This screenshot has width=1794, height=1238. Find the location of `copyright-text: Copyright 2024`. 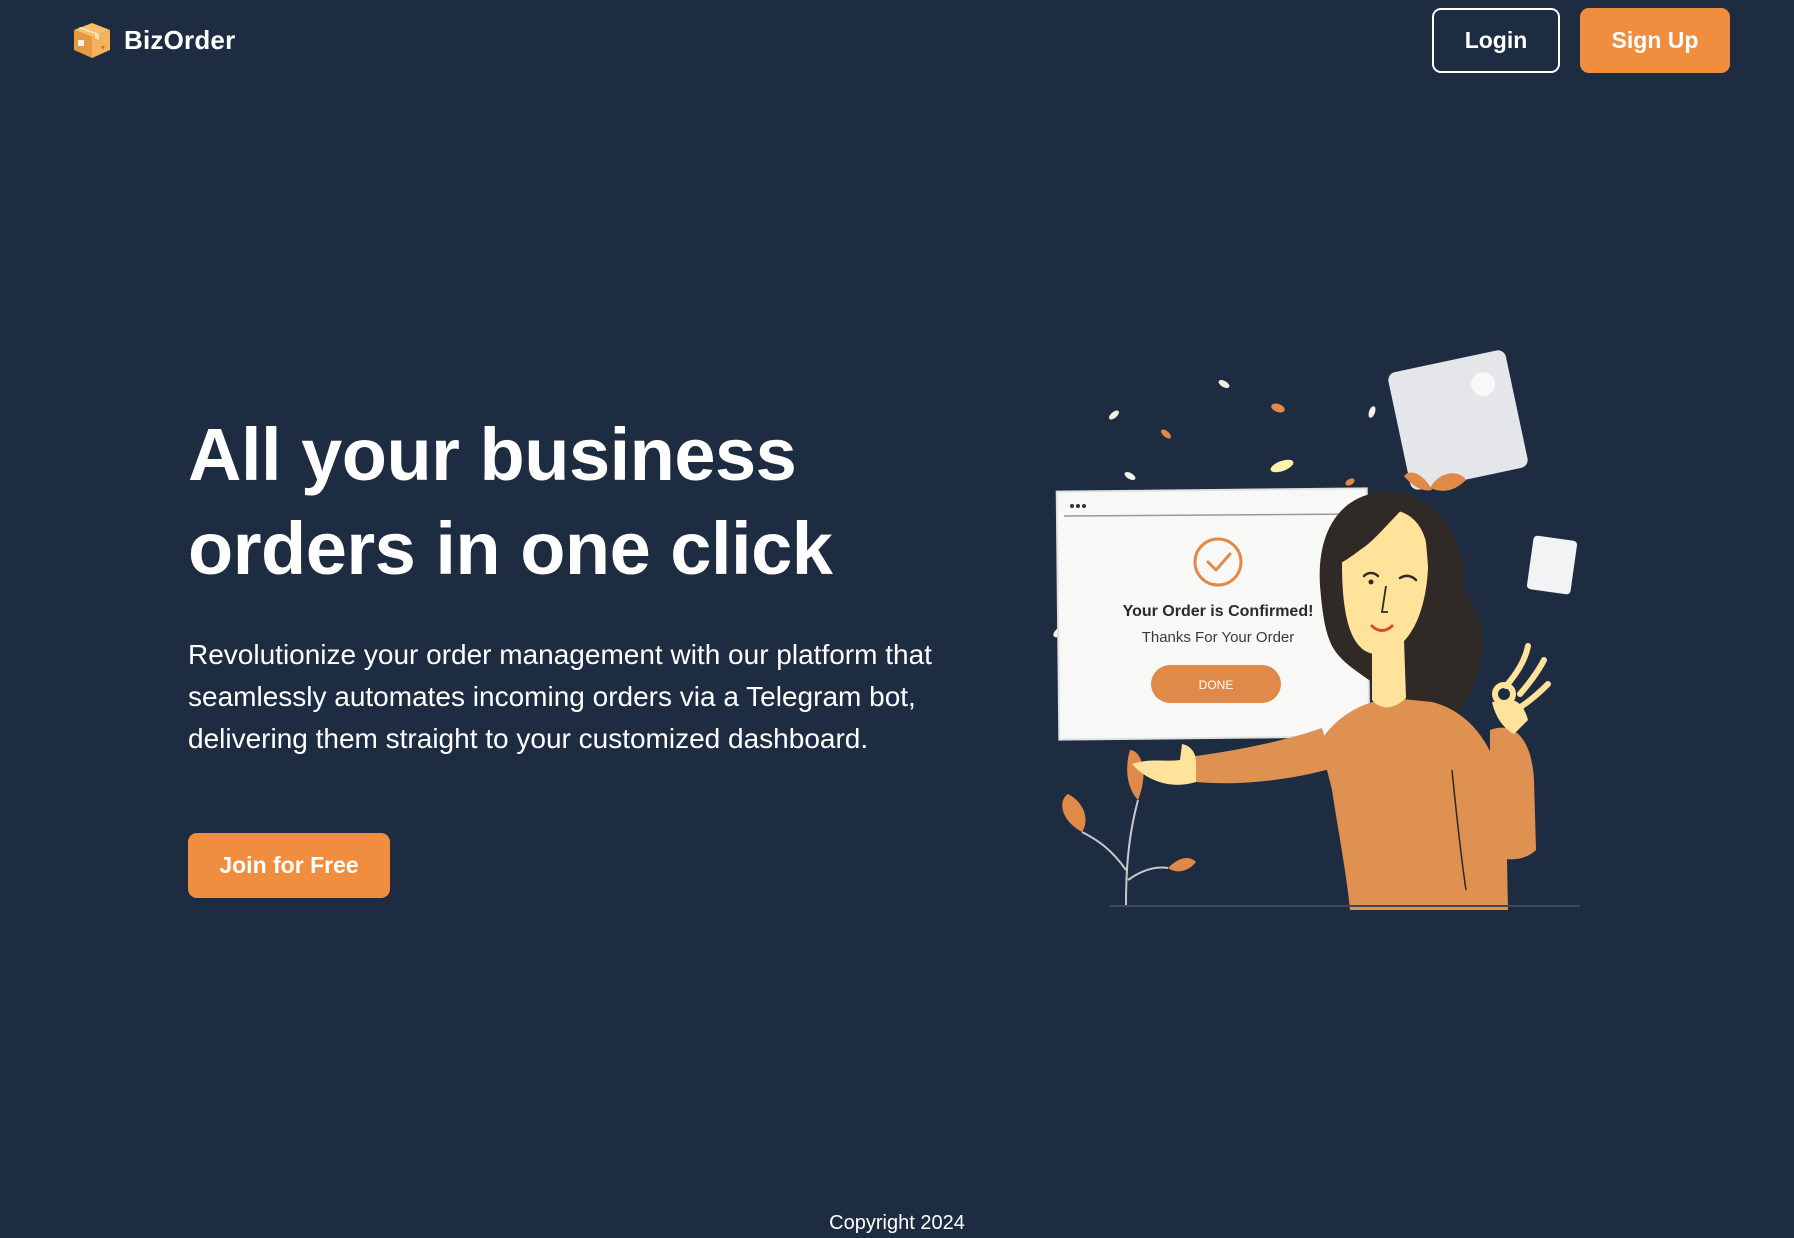

copyright-text: Copyright 2024 is located at coordinates (897, 1223).